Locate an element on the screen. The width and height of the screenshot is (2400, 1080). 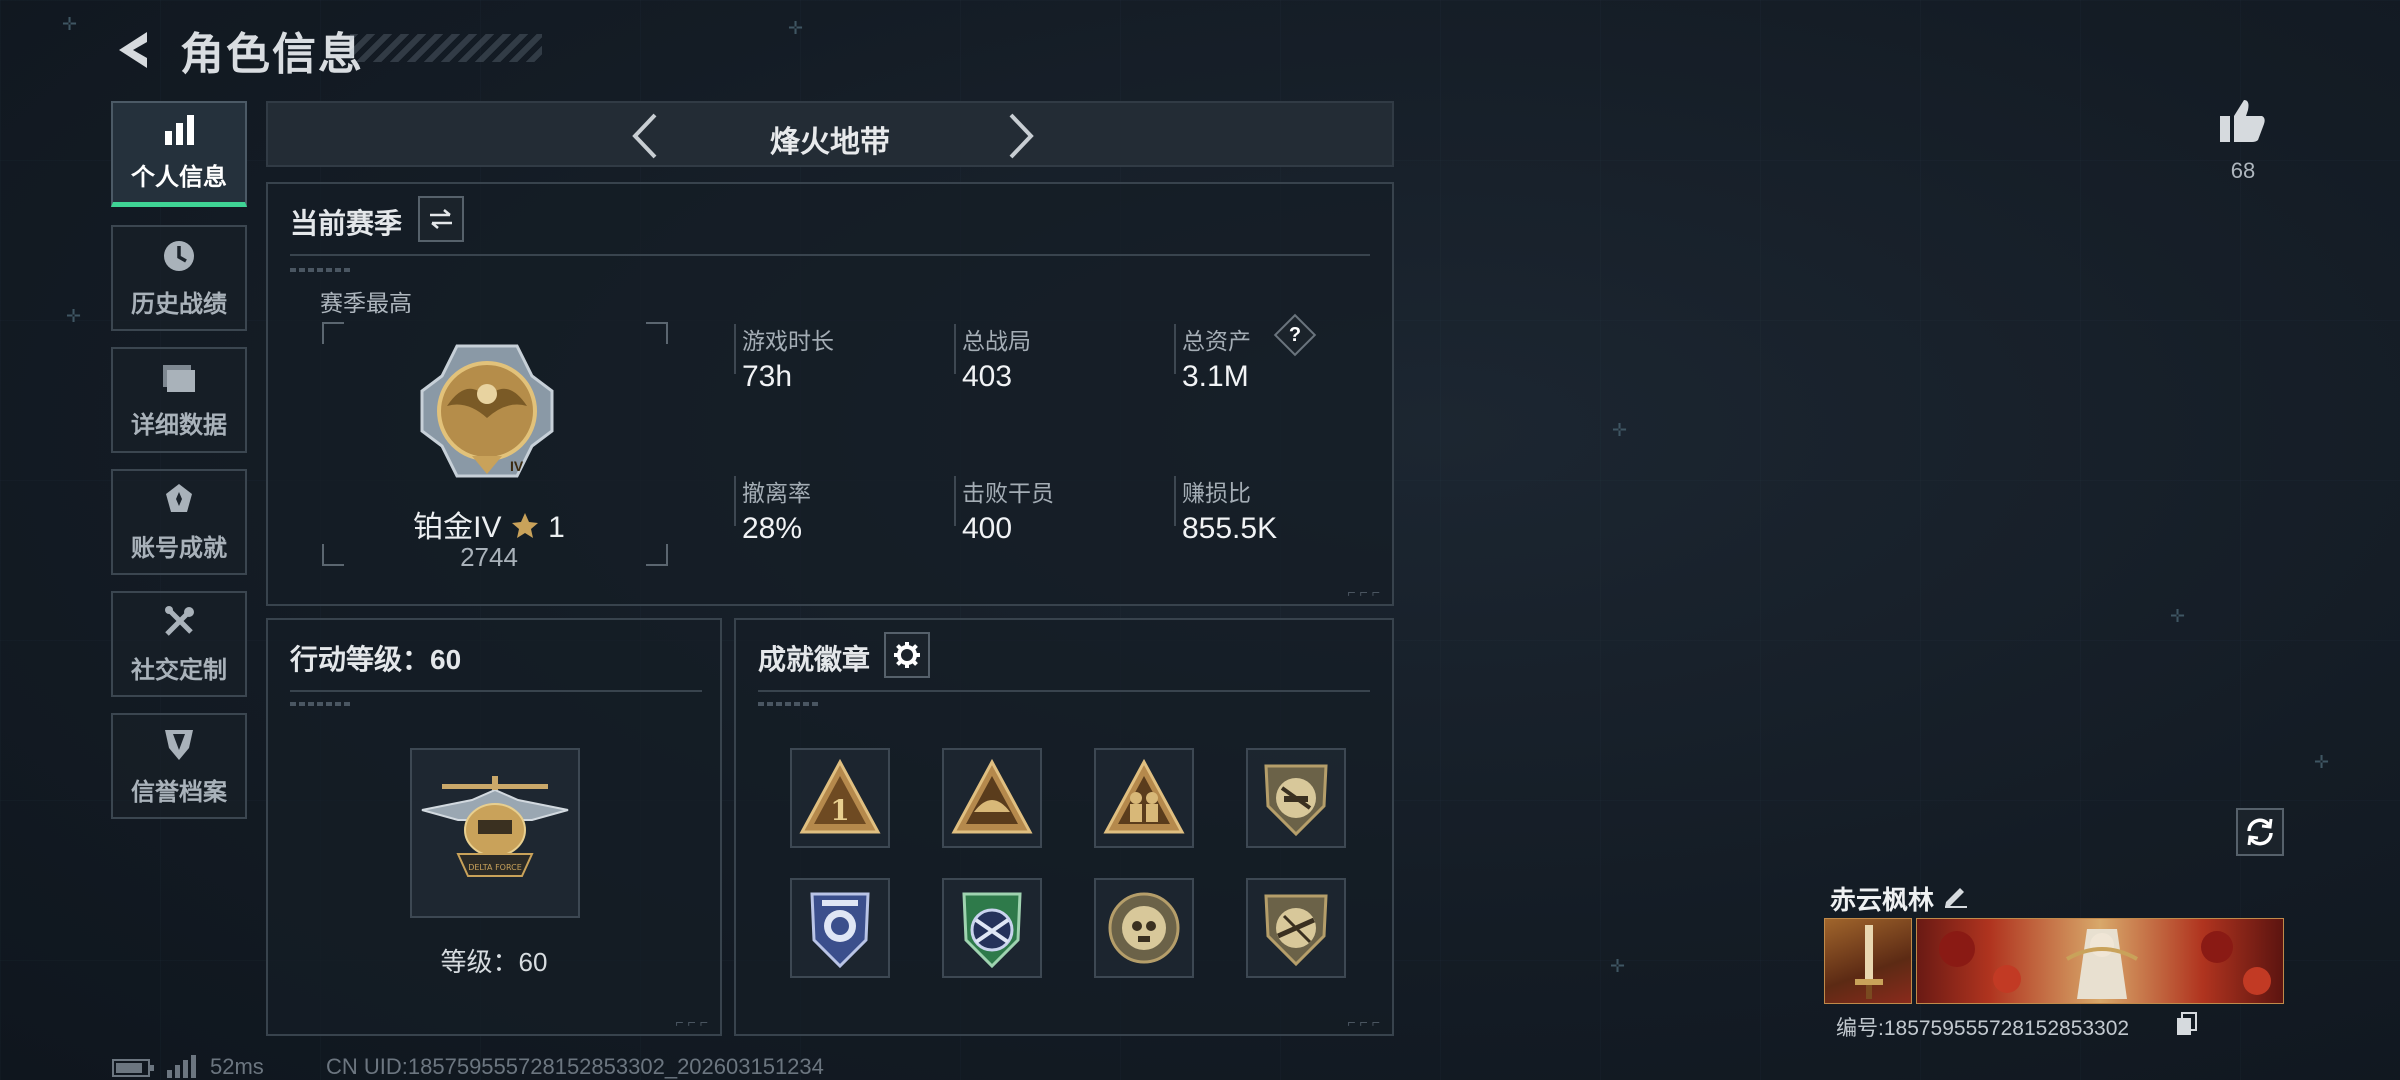
gear-icon is located at coordinates (907, 655).